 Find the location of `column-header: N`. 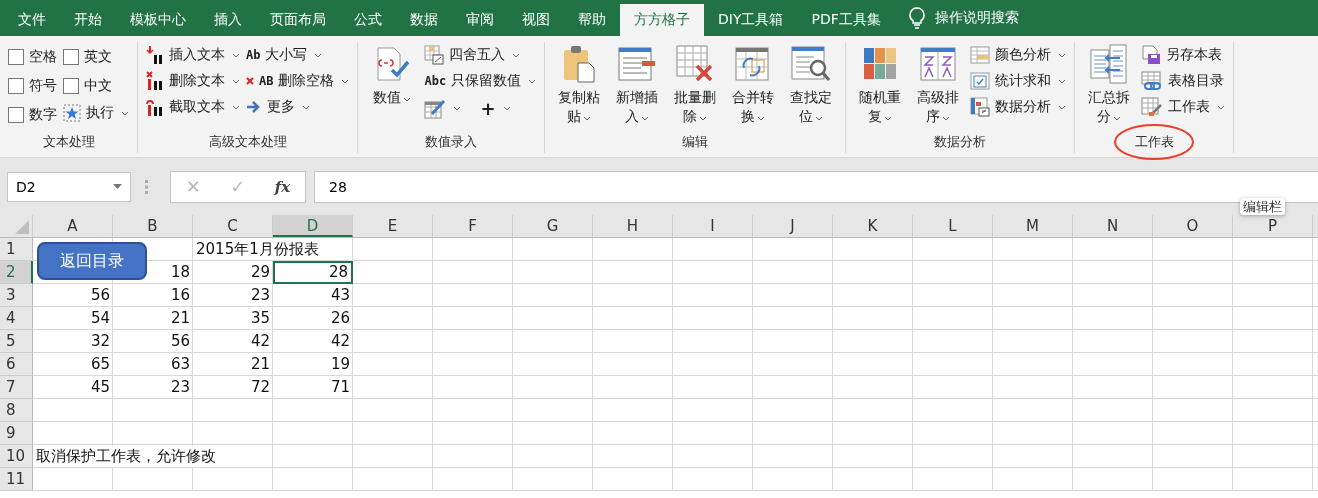

column-header: N is located at coordinates (1113, 226).